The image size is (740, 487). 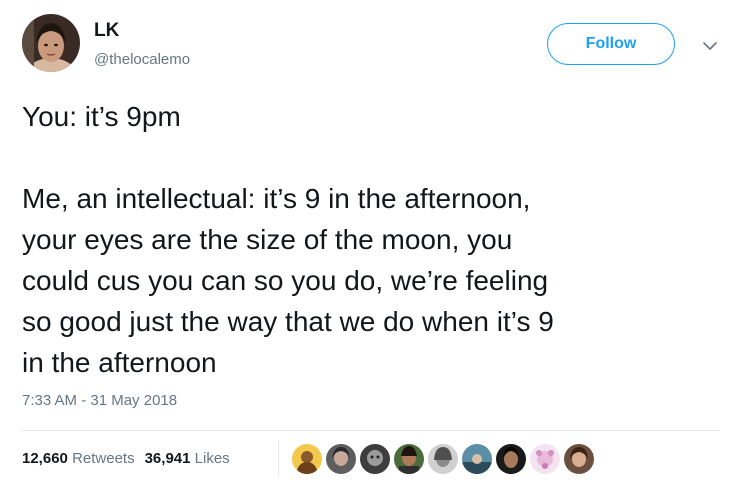 I want to click on author-avatar, so click(x=51, y=43).